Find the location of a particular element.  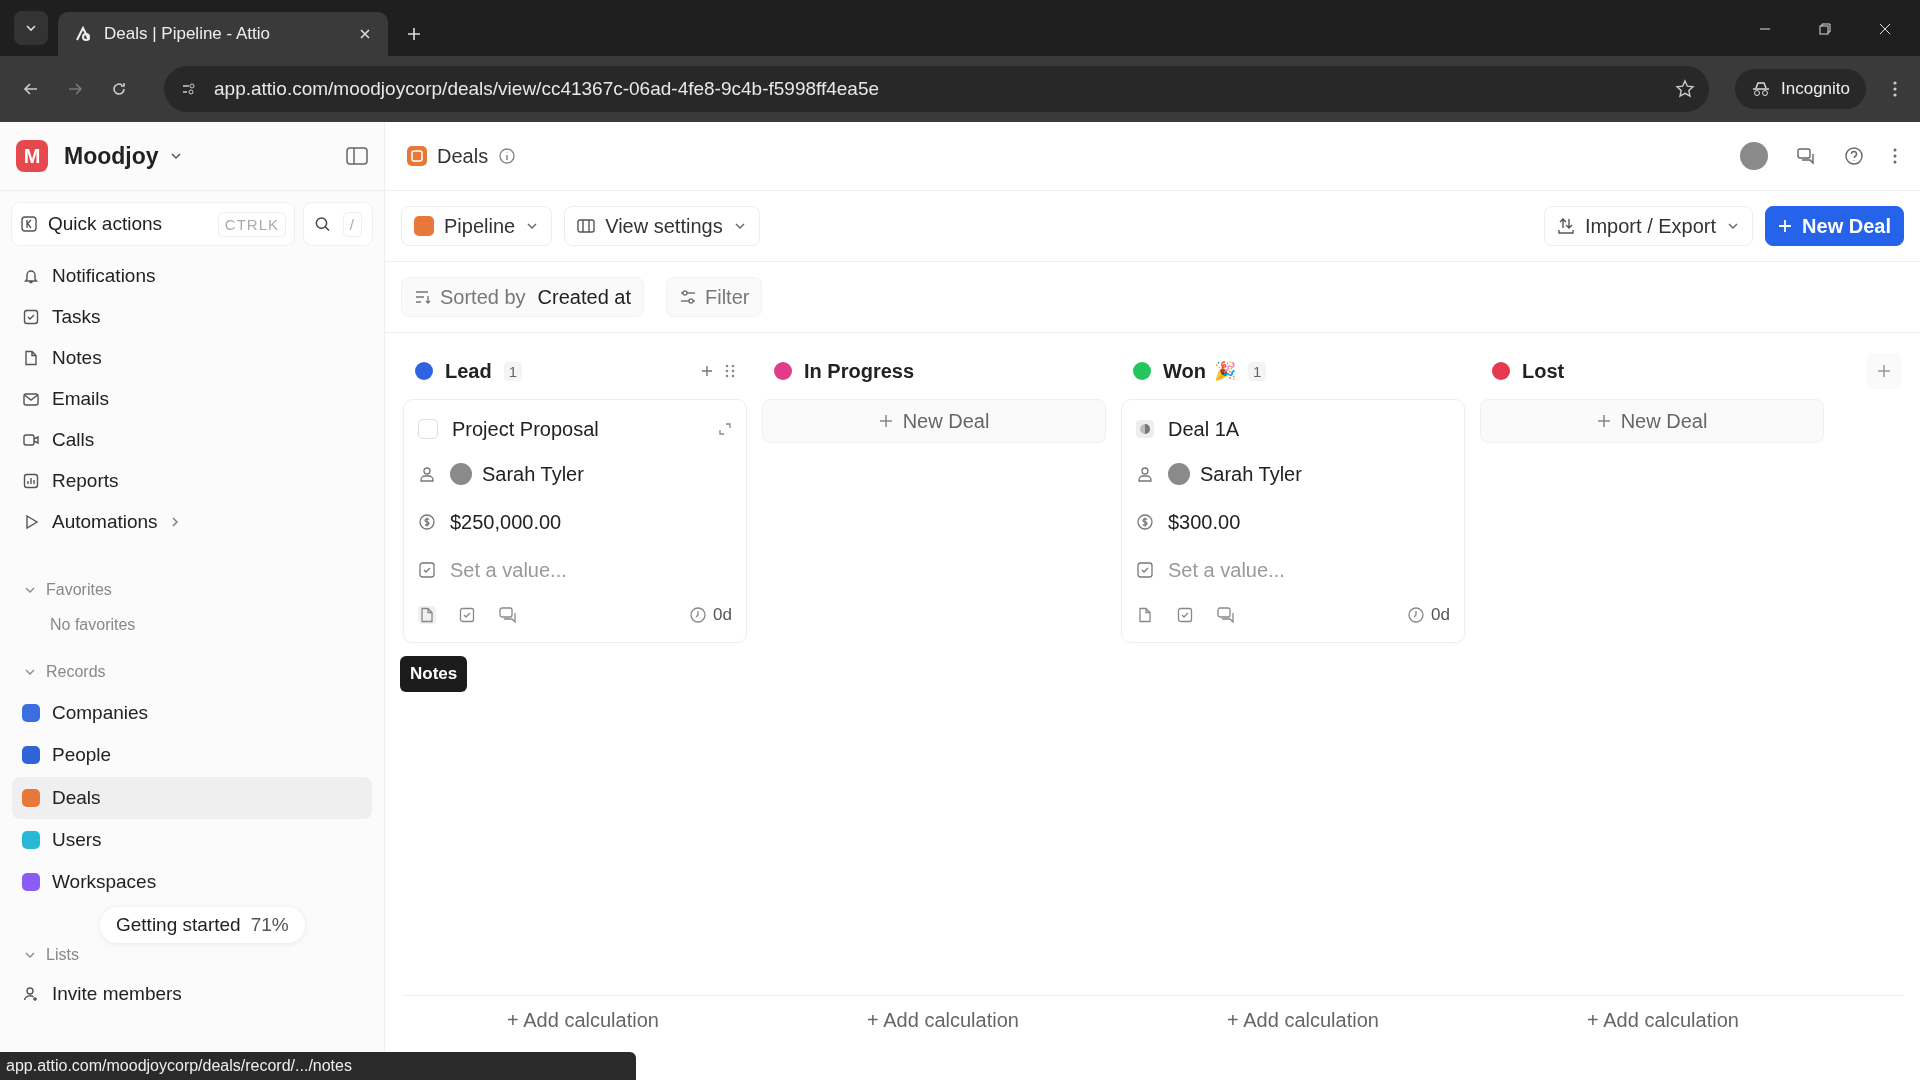

section-header: Lists is located at coordinates (192, 955).